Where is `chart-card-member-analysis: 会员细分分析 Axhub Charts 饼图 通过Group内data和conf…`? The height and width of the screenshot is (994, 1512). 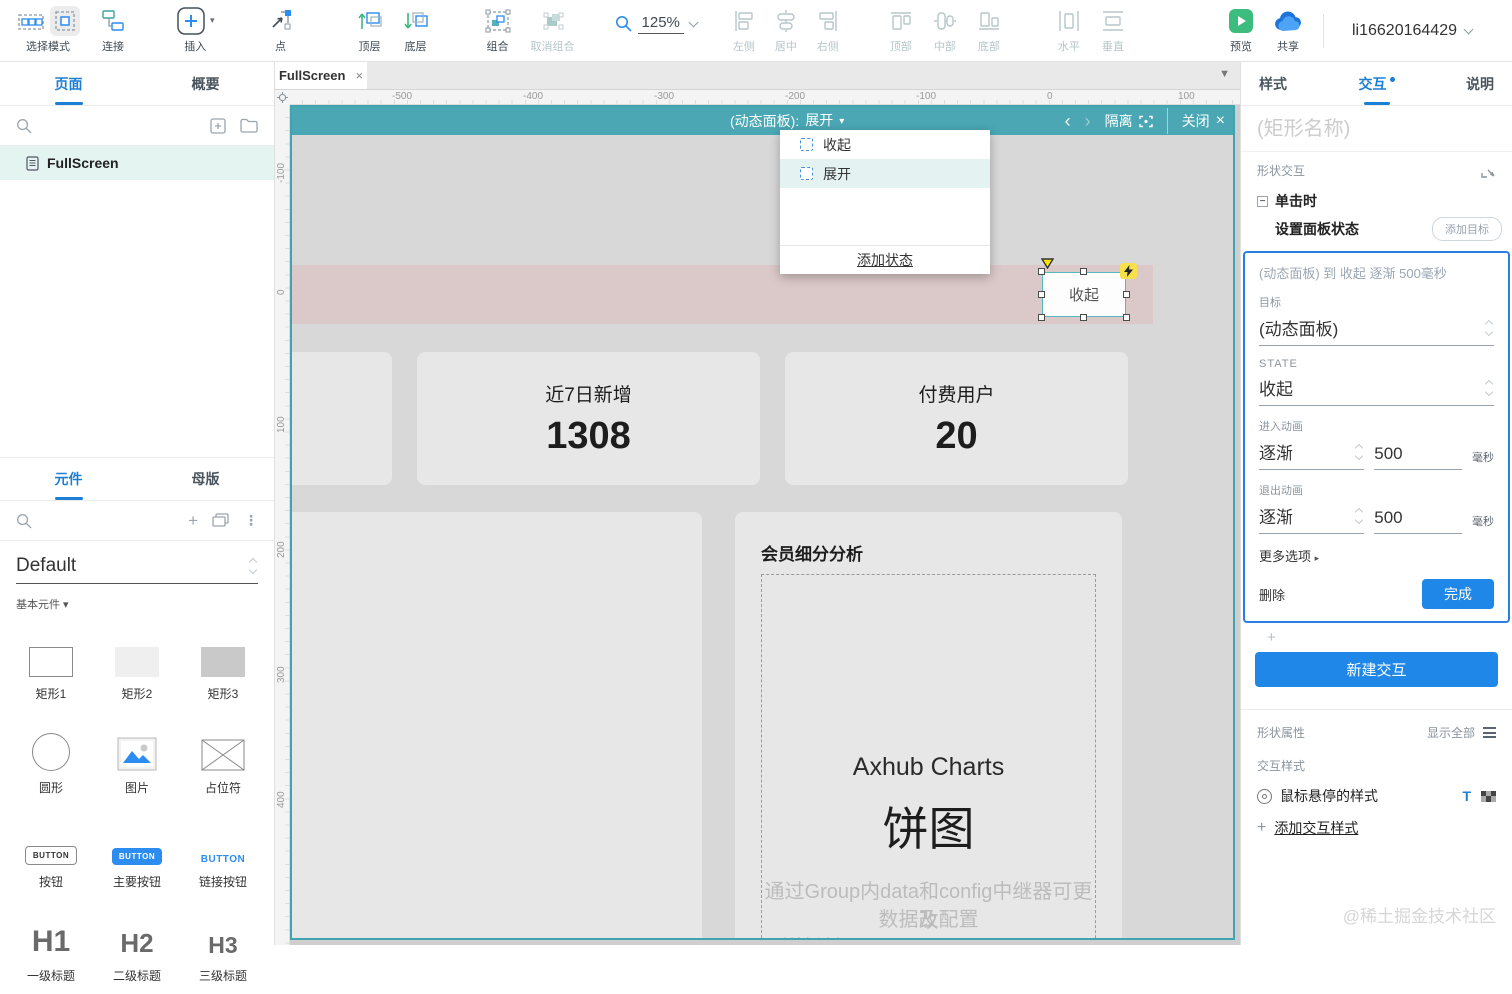
chart-card-member-analysis: 会员细分分析 Axhub Charts 饼图 通过Group内data和conf… is located at coordinates (928, 725).